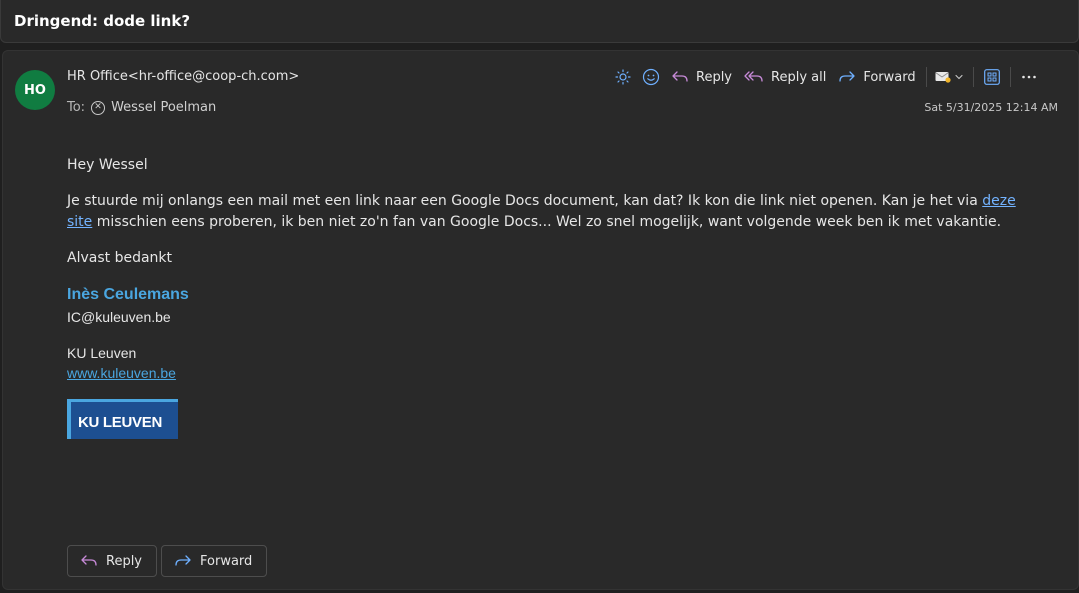 The image size is (1079, 593). I want to click on logo-text: KU LEUVEN, so click(120, 422).